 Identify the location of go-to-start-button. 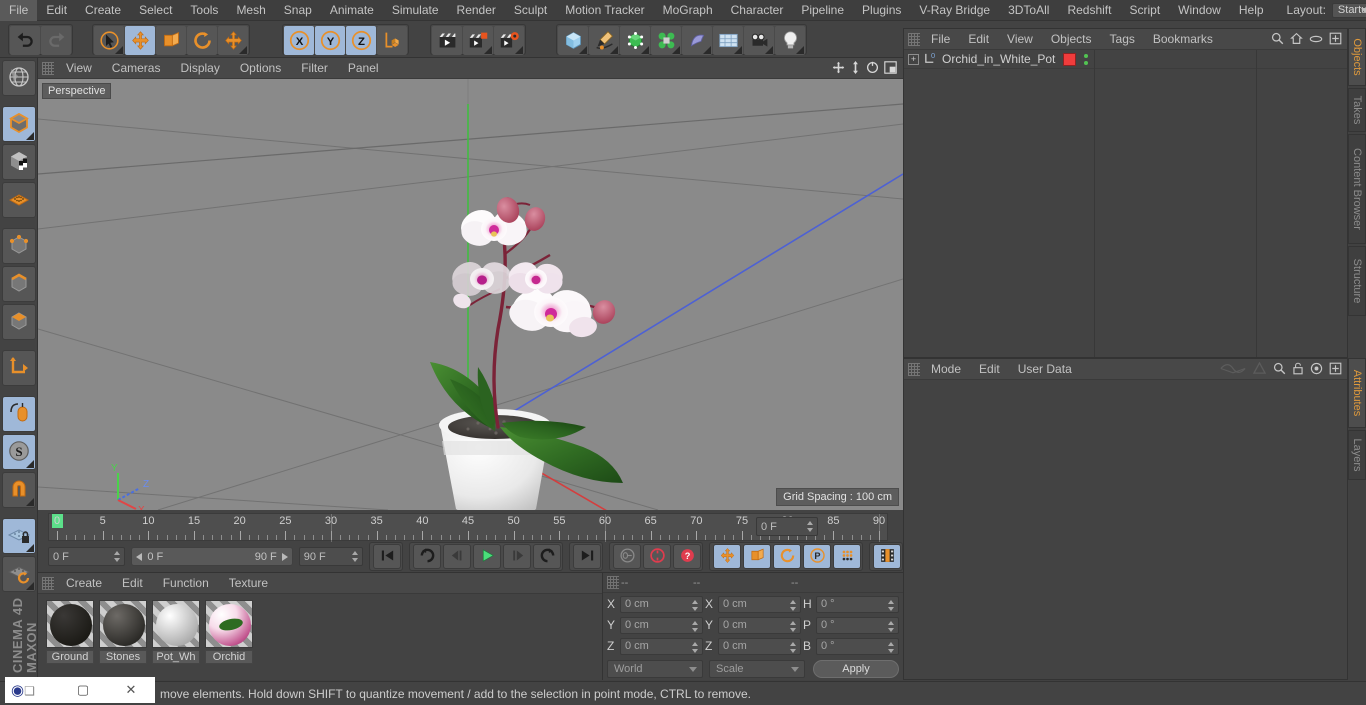
(387, 556).